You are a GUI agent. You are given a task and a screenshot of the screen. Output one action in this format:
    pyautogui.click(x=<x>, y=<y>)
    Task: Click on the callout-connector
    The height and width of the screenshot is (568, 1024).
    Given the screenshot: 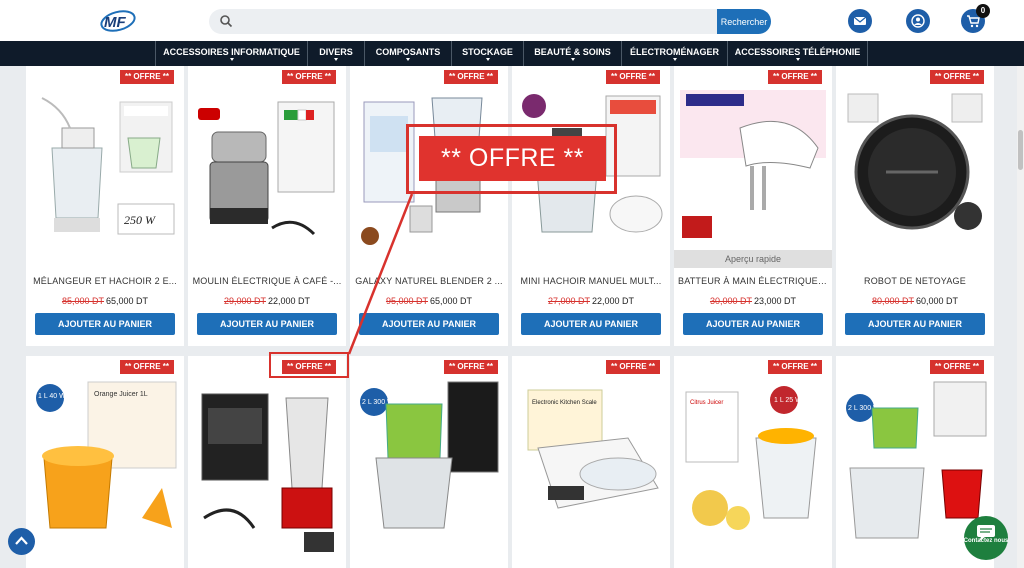 What is the action you would take?
    pyautogui.click(x=380, y=274)
    